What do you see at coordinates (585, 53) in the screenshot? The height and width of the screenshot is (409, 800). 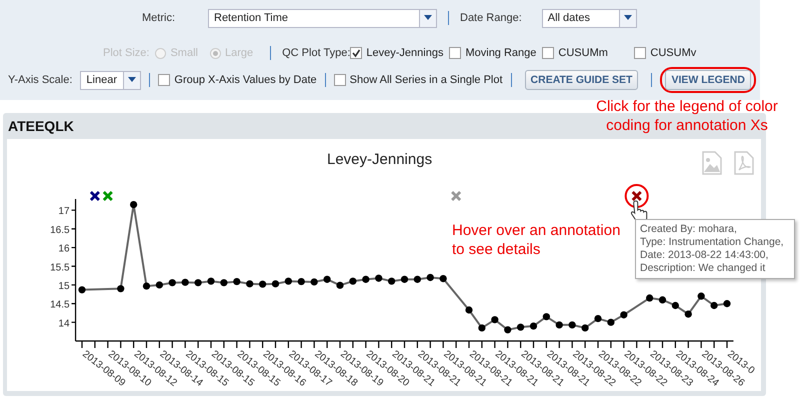 I see `plot-type-checkbox: CUSUMm` at bounding box center [585, 53].